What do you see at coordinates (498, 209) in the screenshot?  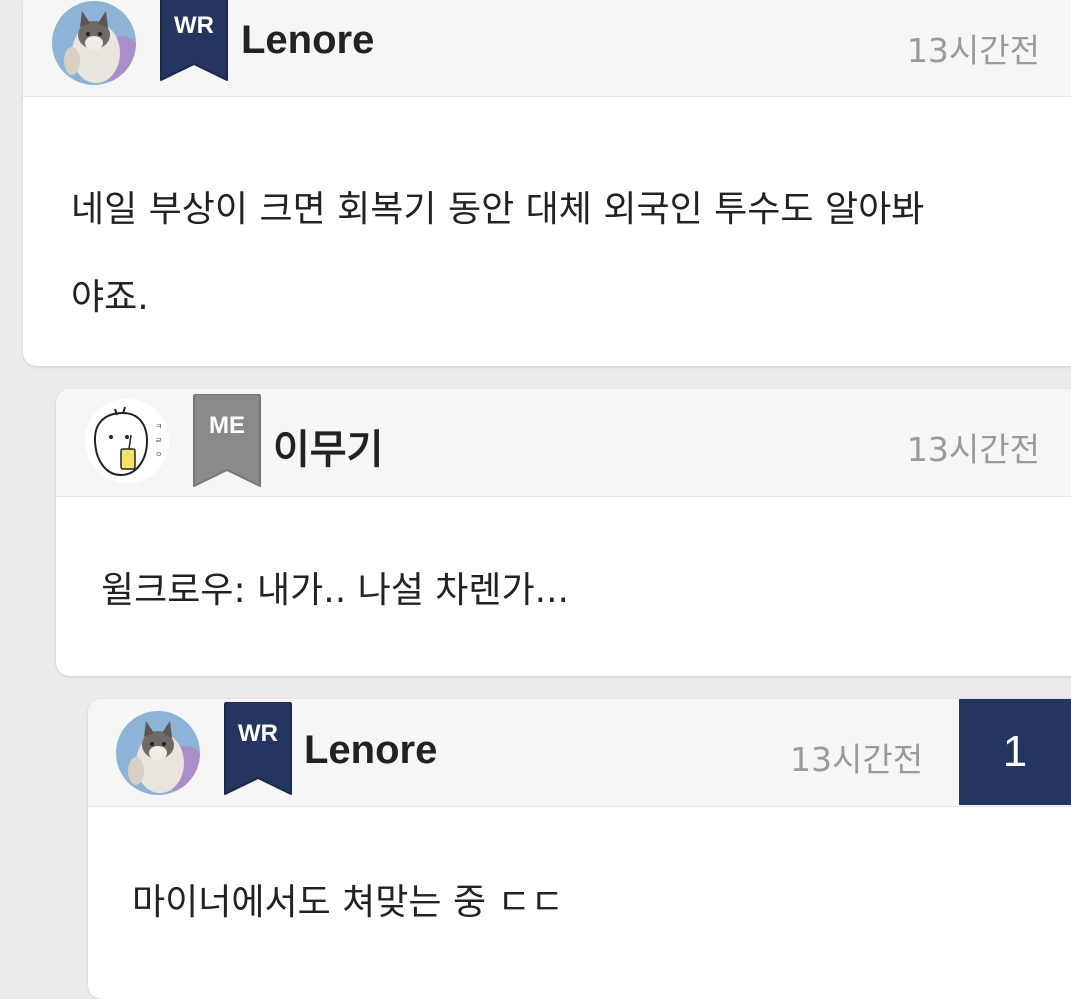 I see `comment-text-line: 네일 부상이 크면 회복기 동안 대체 외국인 투수도 알아봐` at bounding box center [498, 209].